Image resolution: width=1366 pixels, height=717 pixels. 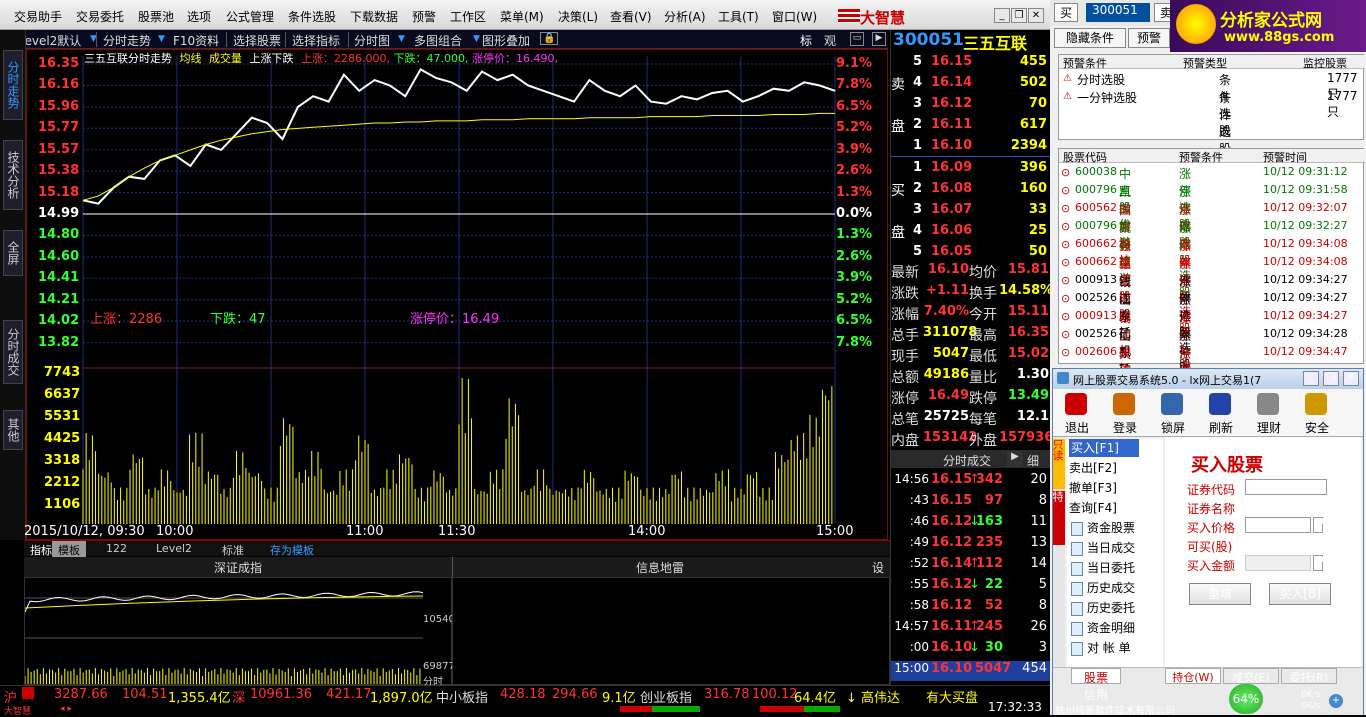 What do you see at coordinates (794, 16) in the screenshot?
I see `menu-item: 窗口(W)` at bounding box center [794, 16].